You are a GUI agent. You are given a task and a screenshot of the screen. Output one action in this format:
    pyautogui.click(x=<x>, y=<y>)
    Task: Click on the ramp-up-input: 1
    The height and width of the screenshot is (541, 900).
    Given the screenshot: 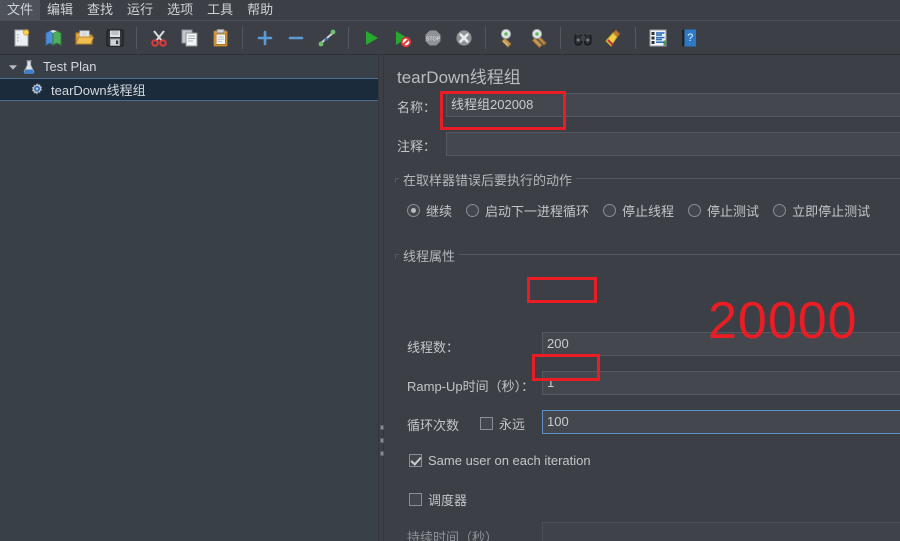 What is the action you would take?
    pyautogui.click(x=721, y=383)
    